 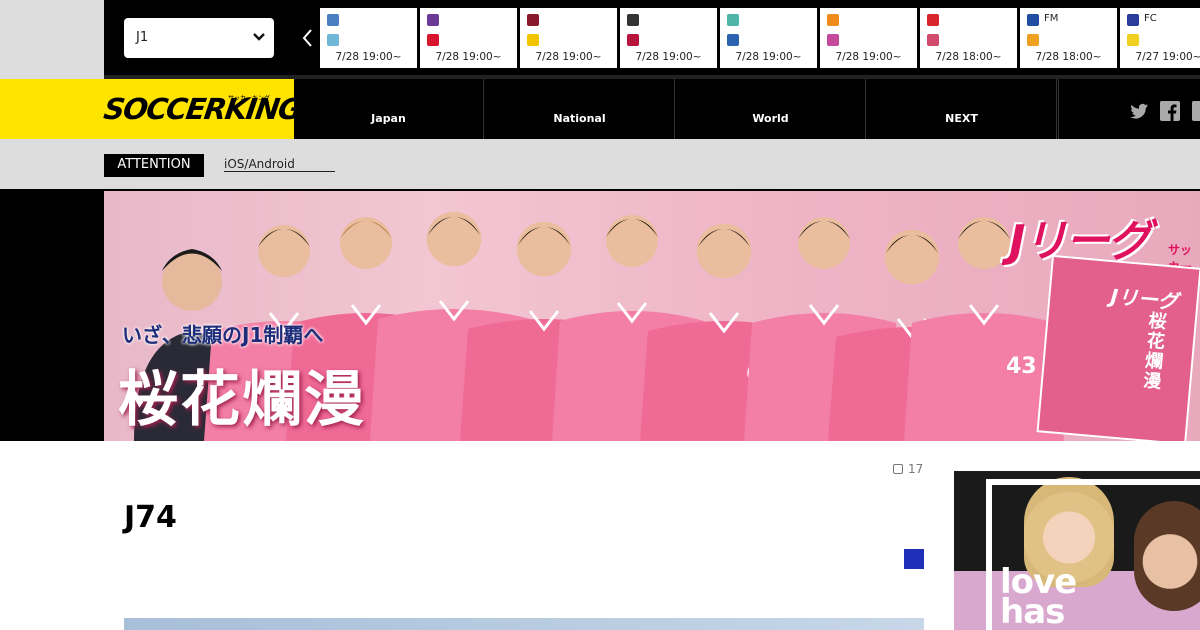 I want to click on comment-count-value: 17, so click(x=916, y=469).